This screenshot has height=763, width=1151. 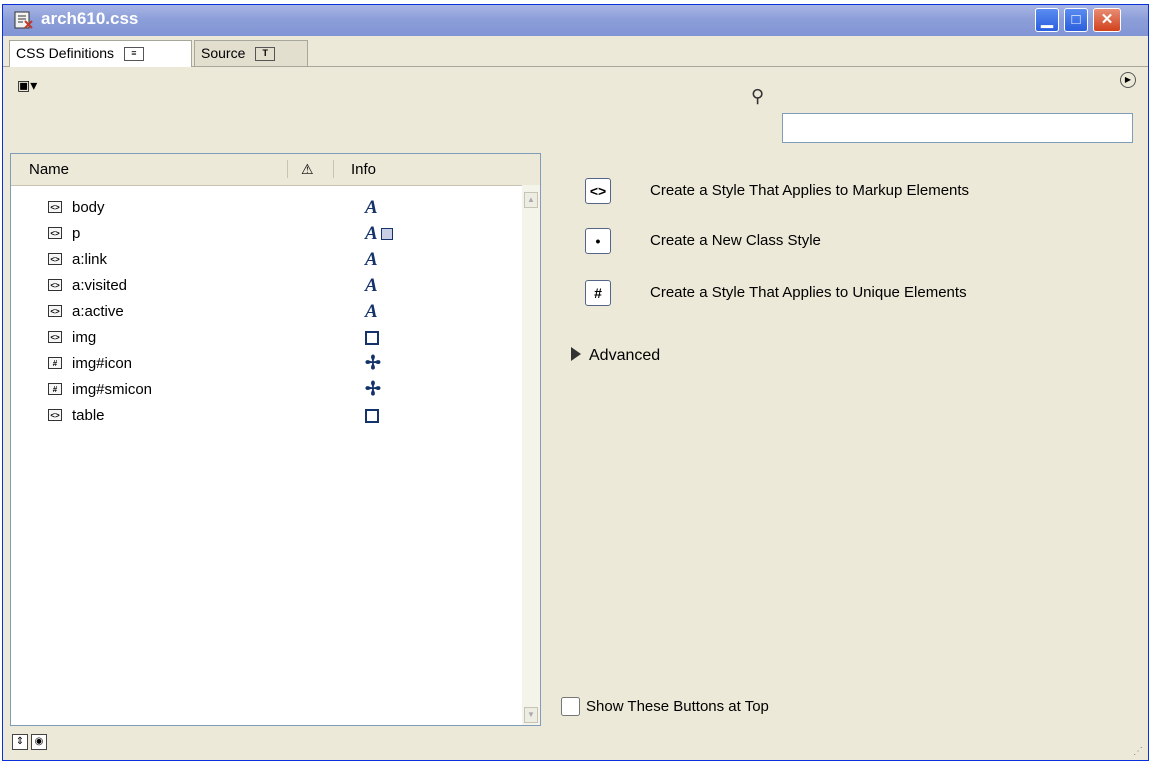 What do you see at coordinates (735, 240) in the screenshot?
I see `new-class-style-label: Create a New Class Style` at bounding box center [735, 240].